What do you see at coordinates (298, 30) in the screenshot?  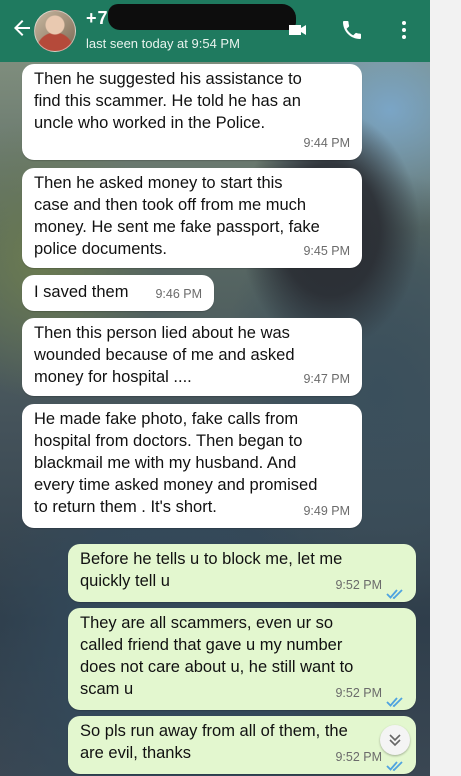 I see `video-camera-icon` at bounding box center [298, 30].